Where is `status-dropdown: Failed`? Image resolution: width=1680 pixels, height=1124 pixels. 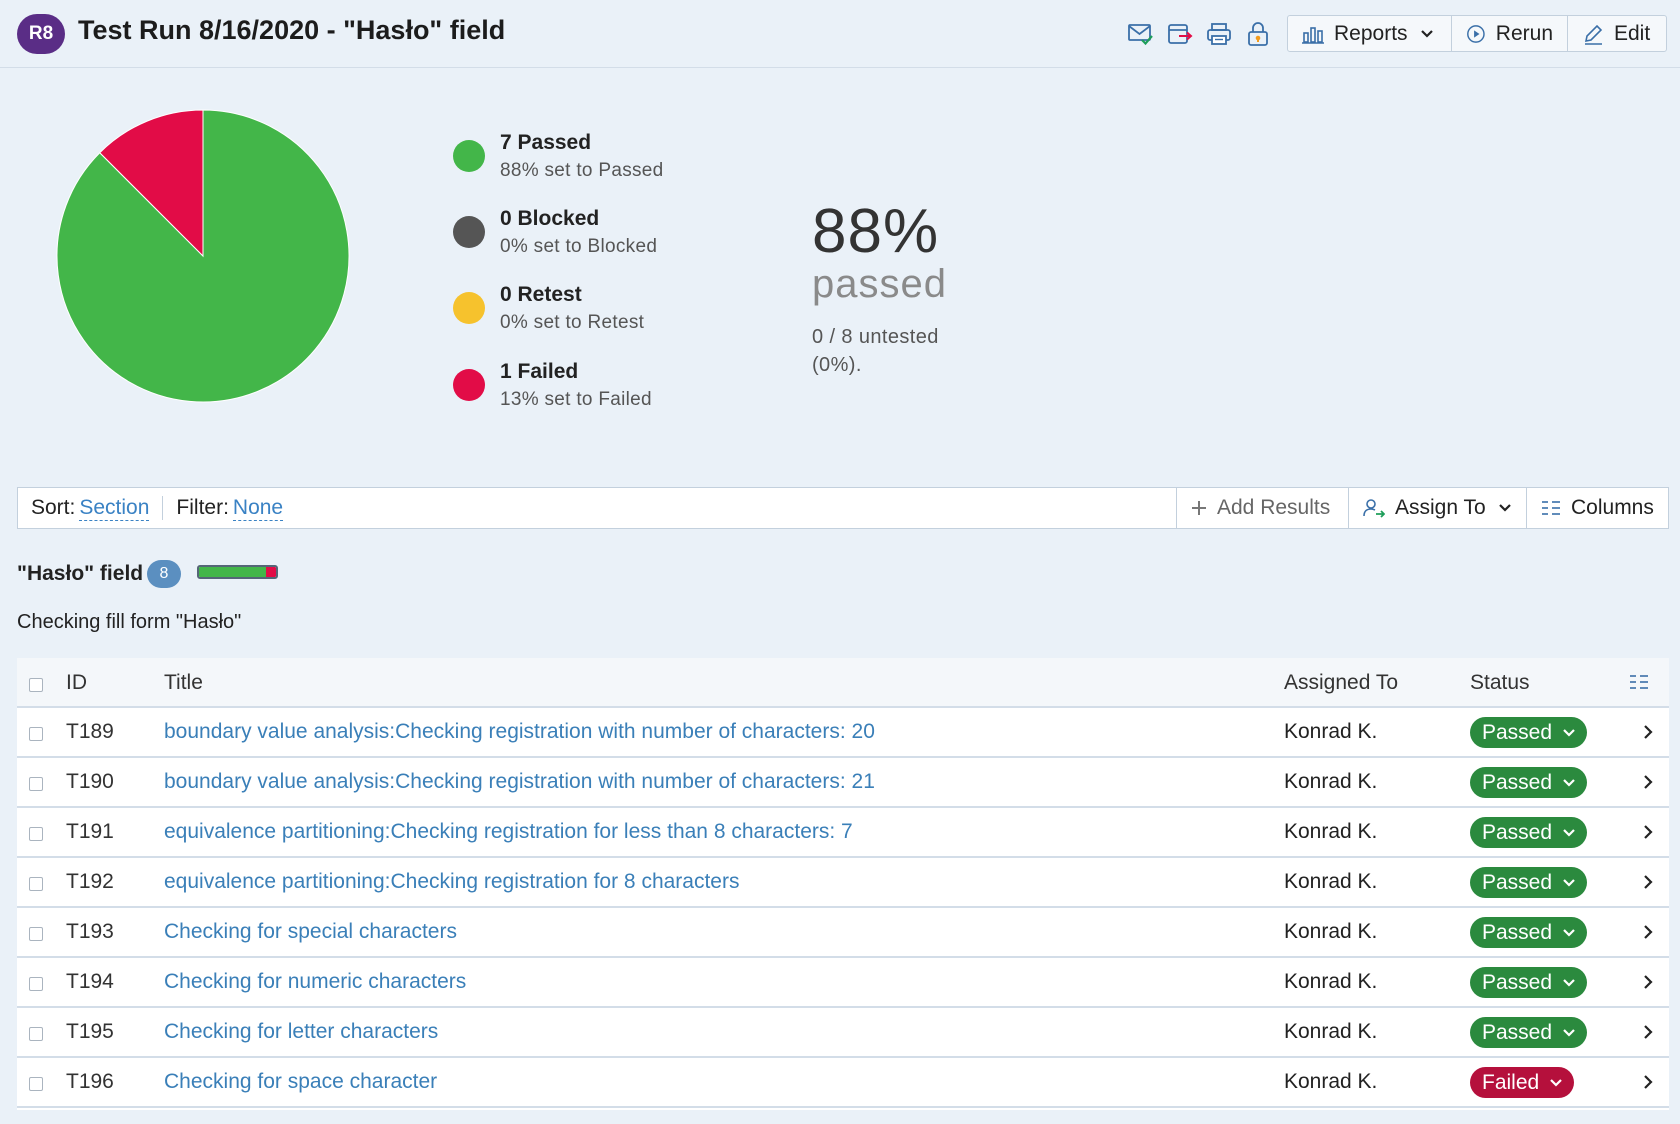 status-dropdown: Failed is located at coordinates (1522, 1082).